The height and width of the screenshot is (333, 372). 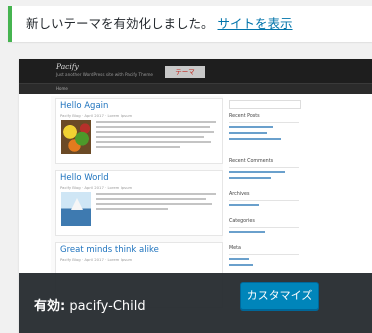 What do you see at coordinates (195, 88) in the screenshot?
I see `preview-nav: Home` at bounding box center [195, 88].